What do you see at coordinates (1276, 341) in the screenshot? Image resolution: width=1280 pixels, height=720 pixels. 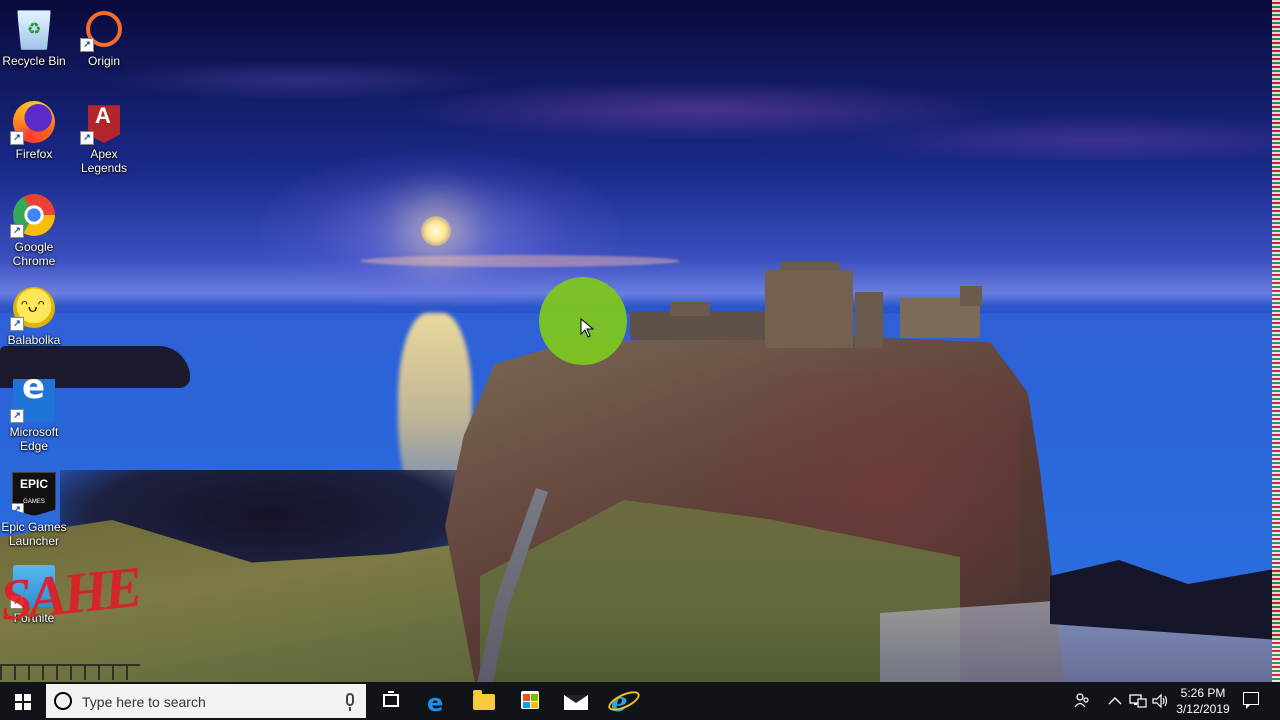 I see `screen-edge-artifact` at bounding box center [1276, 341].